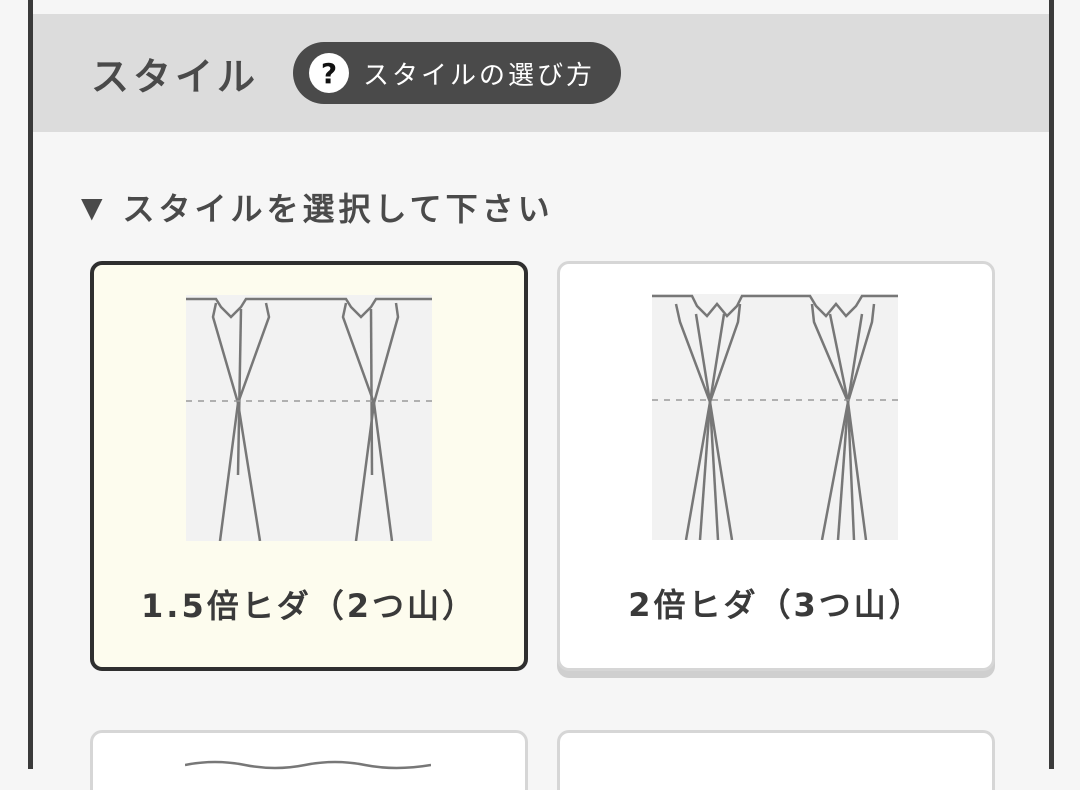  I want to click on question-icon: ?, so click(329, 73).